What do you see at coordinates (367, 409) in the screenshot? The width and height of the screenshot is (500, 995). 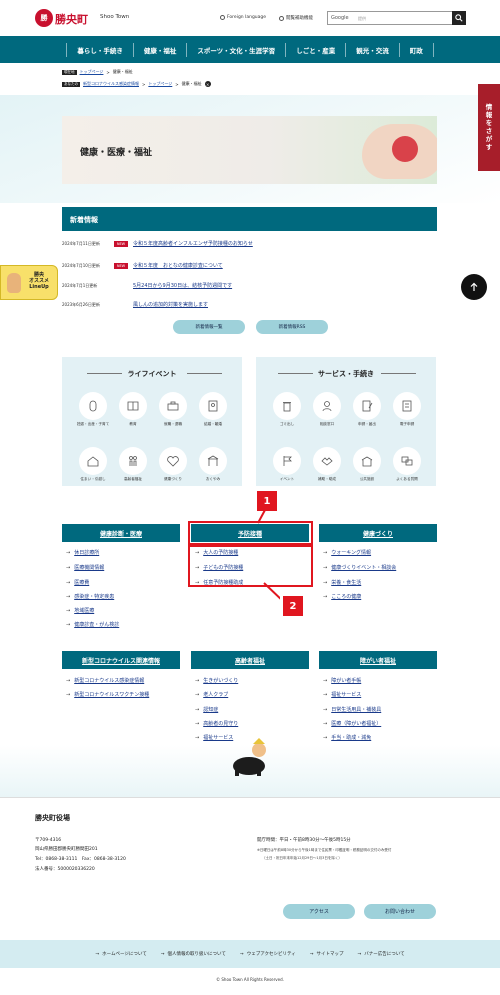 I see `service-application: 申請・届出` at bounding box center [367, 409].